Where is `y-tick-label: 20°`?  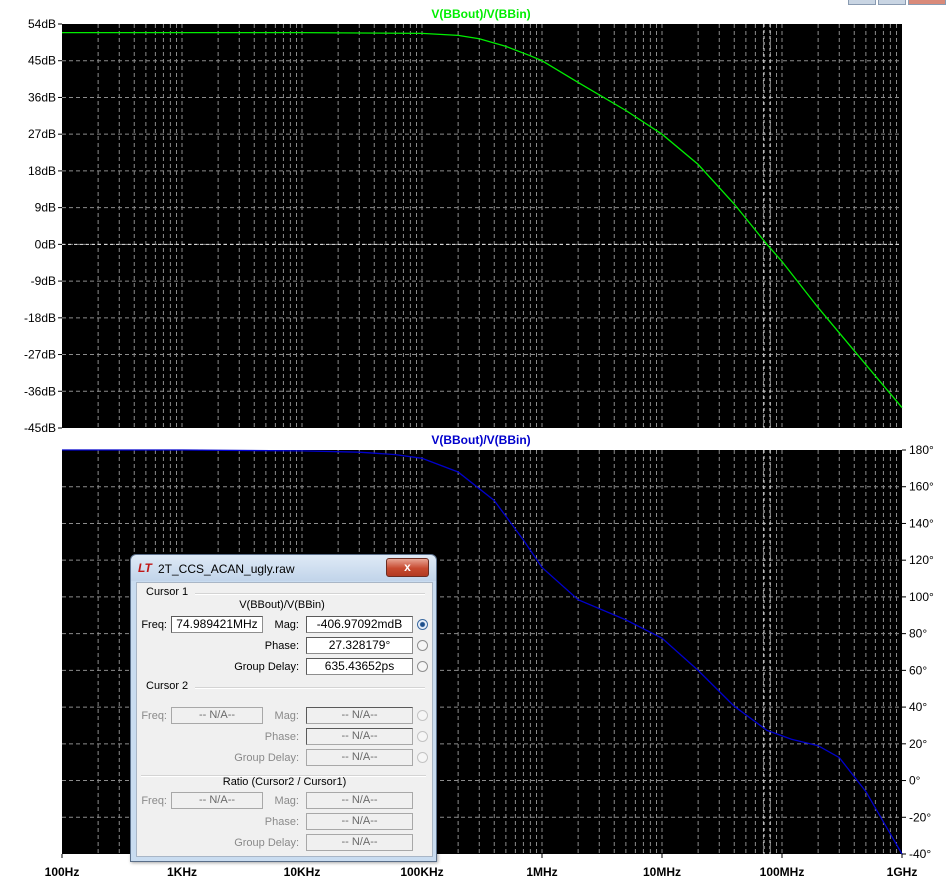
y-tick-label: 20° is located at coordinates (918, 744).